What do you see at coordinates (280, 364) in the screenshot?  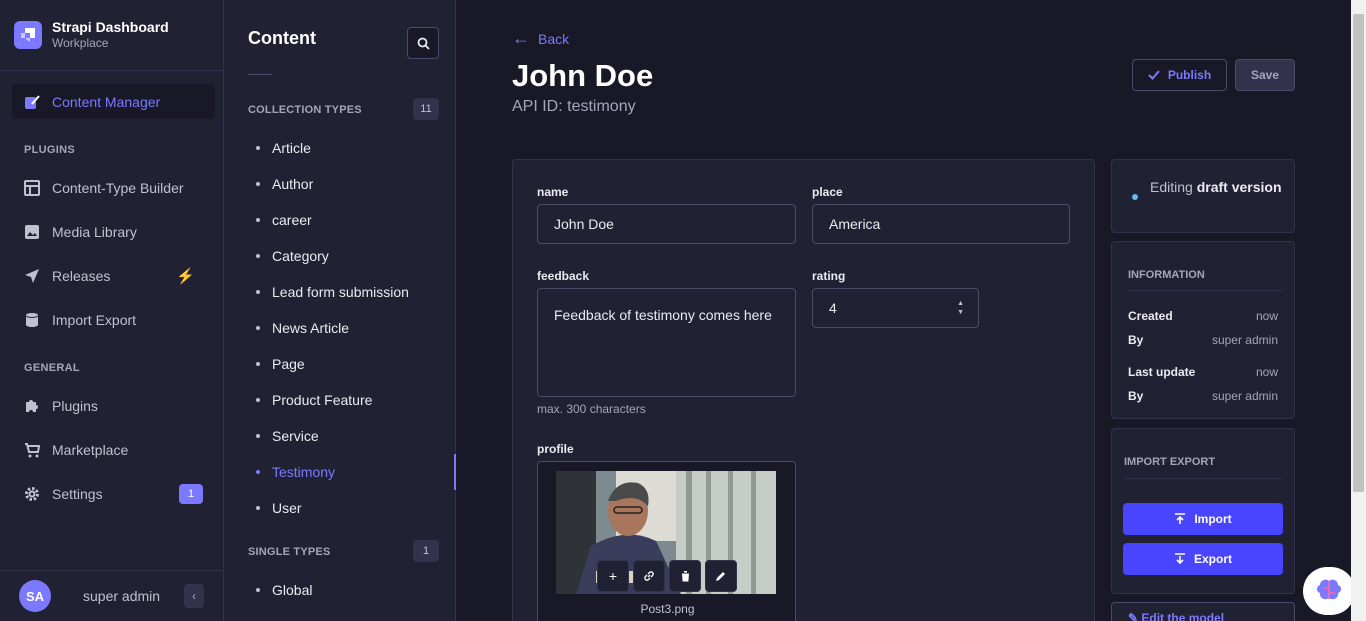 I see `collection-item-page: Page` at bounding box center [280, 364].